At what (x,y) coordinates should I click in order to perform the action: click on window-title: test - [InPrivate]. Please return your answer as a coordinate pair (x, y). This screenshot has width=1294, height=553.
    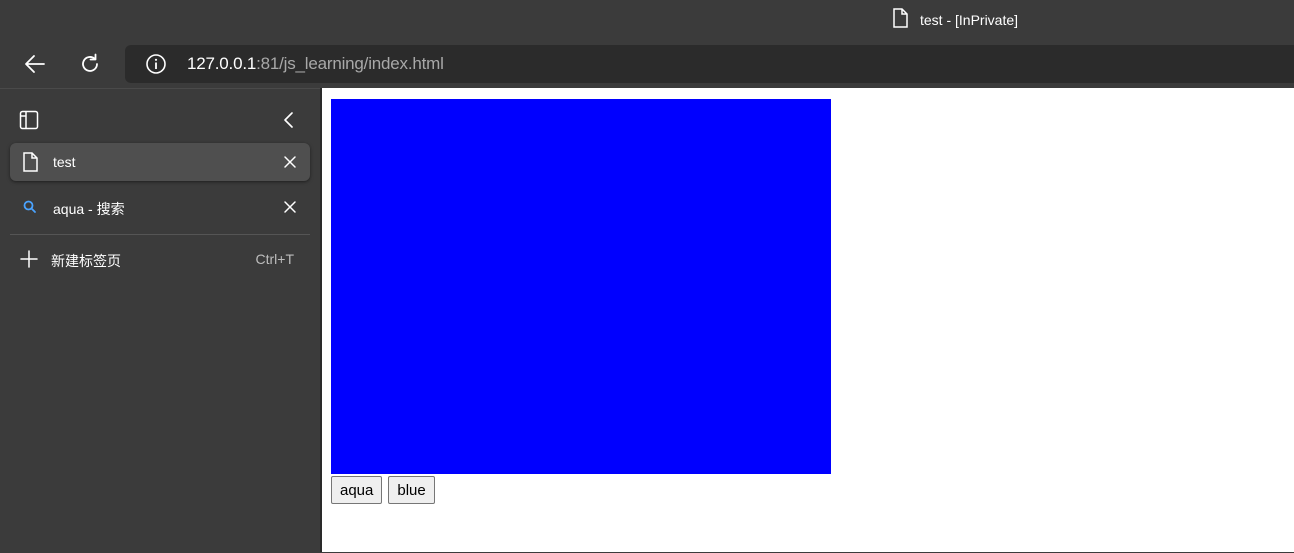
    Looking at the image, I should click on (955, 20).